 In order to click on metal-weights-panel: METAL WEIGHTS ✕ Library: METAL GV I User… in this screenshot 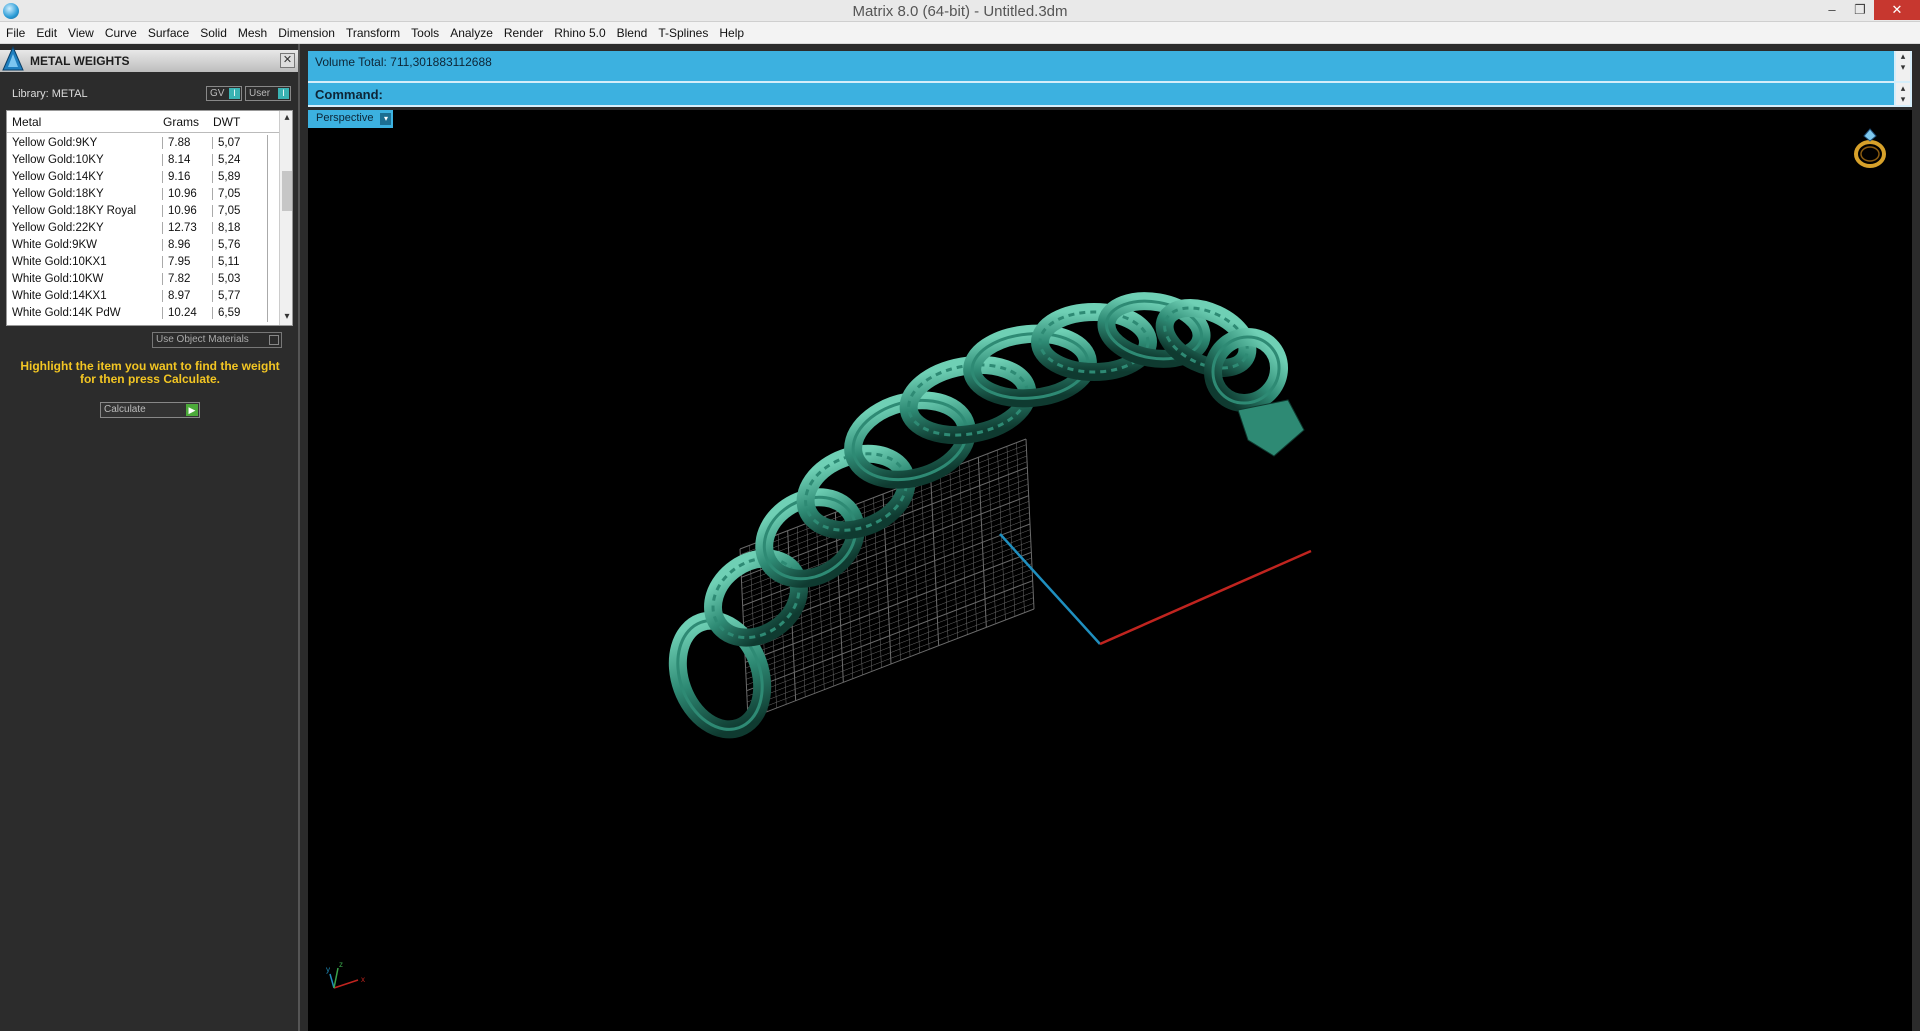, I will do `click(150, 537)`.